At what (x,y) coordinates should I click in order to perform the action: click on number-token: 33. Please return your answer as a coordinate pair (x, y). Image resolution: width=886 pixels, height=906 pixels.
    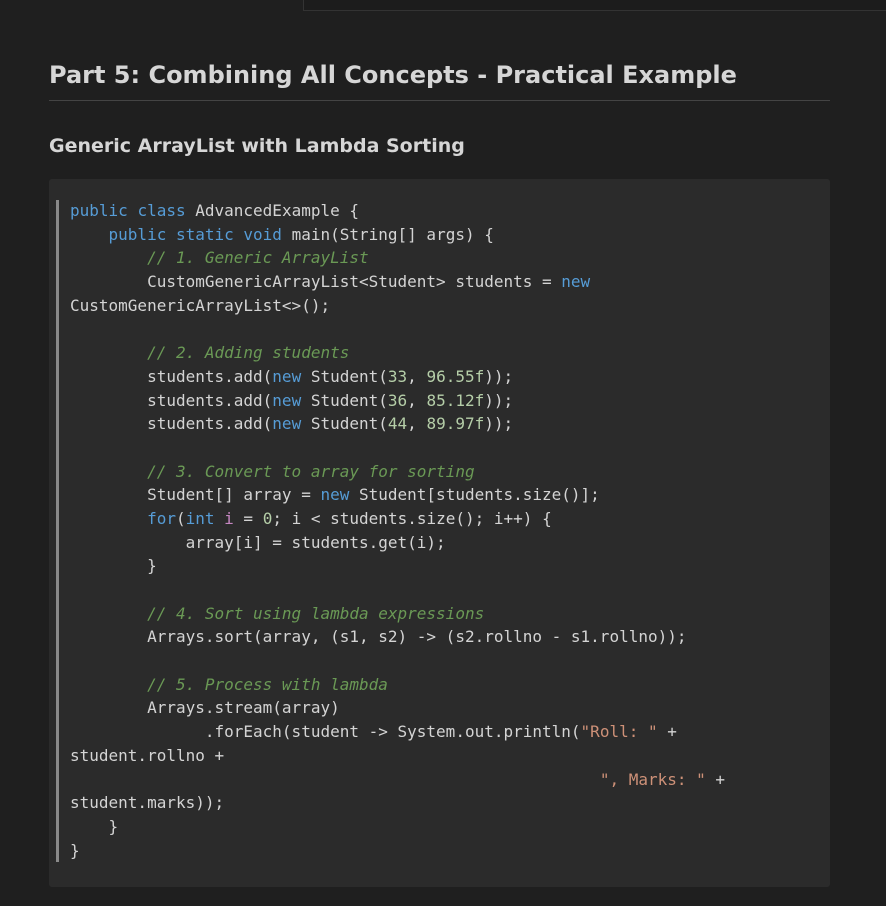
    Looking at the image, I should click on (397, 376).